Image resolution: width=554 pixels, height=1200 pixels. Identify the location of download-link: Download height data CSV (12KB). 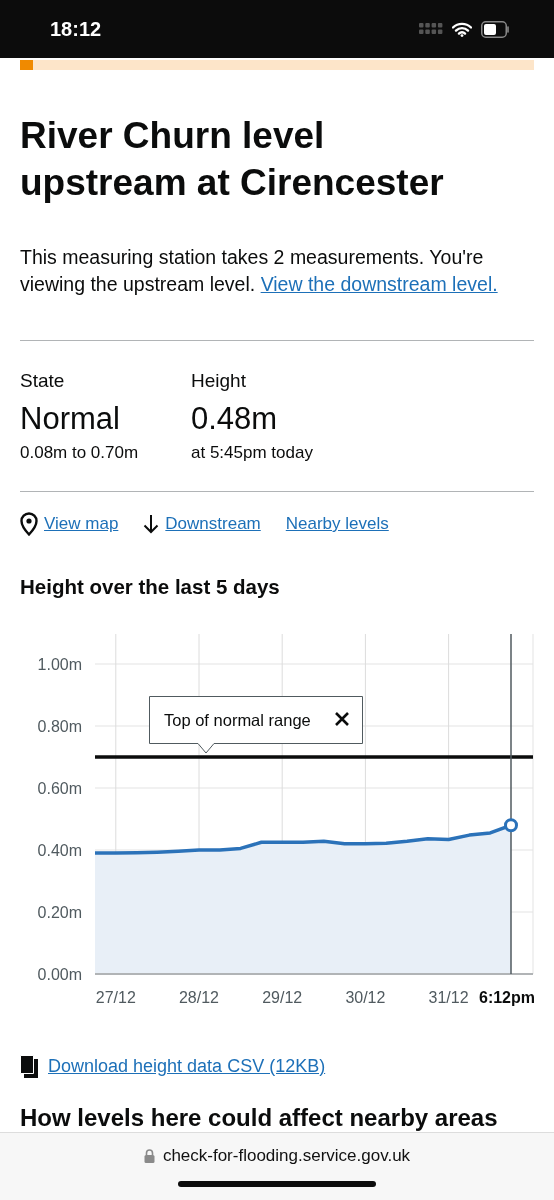
(187, 1066).